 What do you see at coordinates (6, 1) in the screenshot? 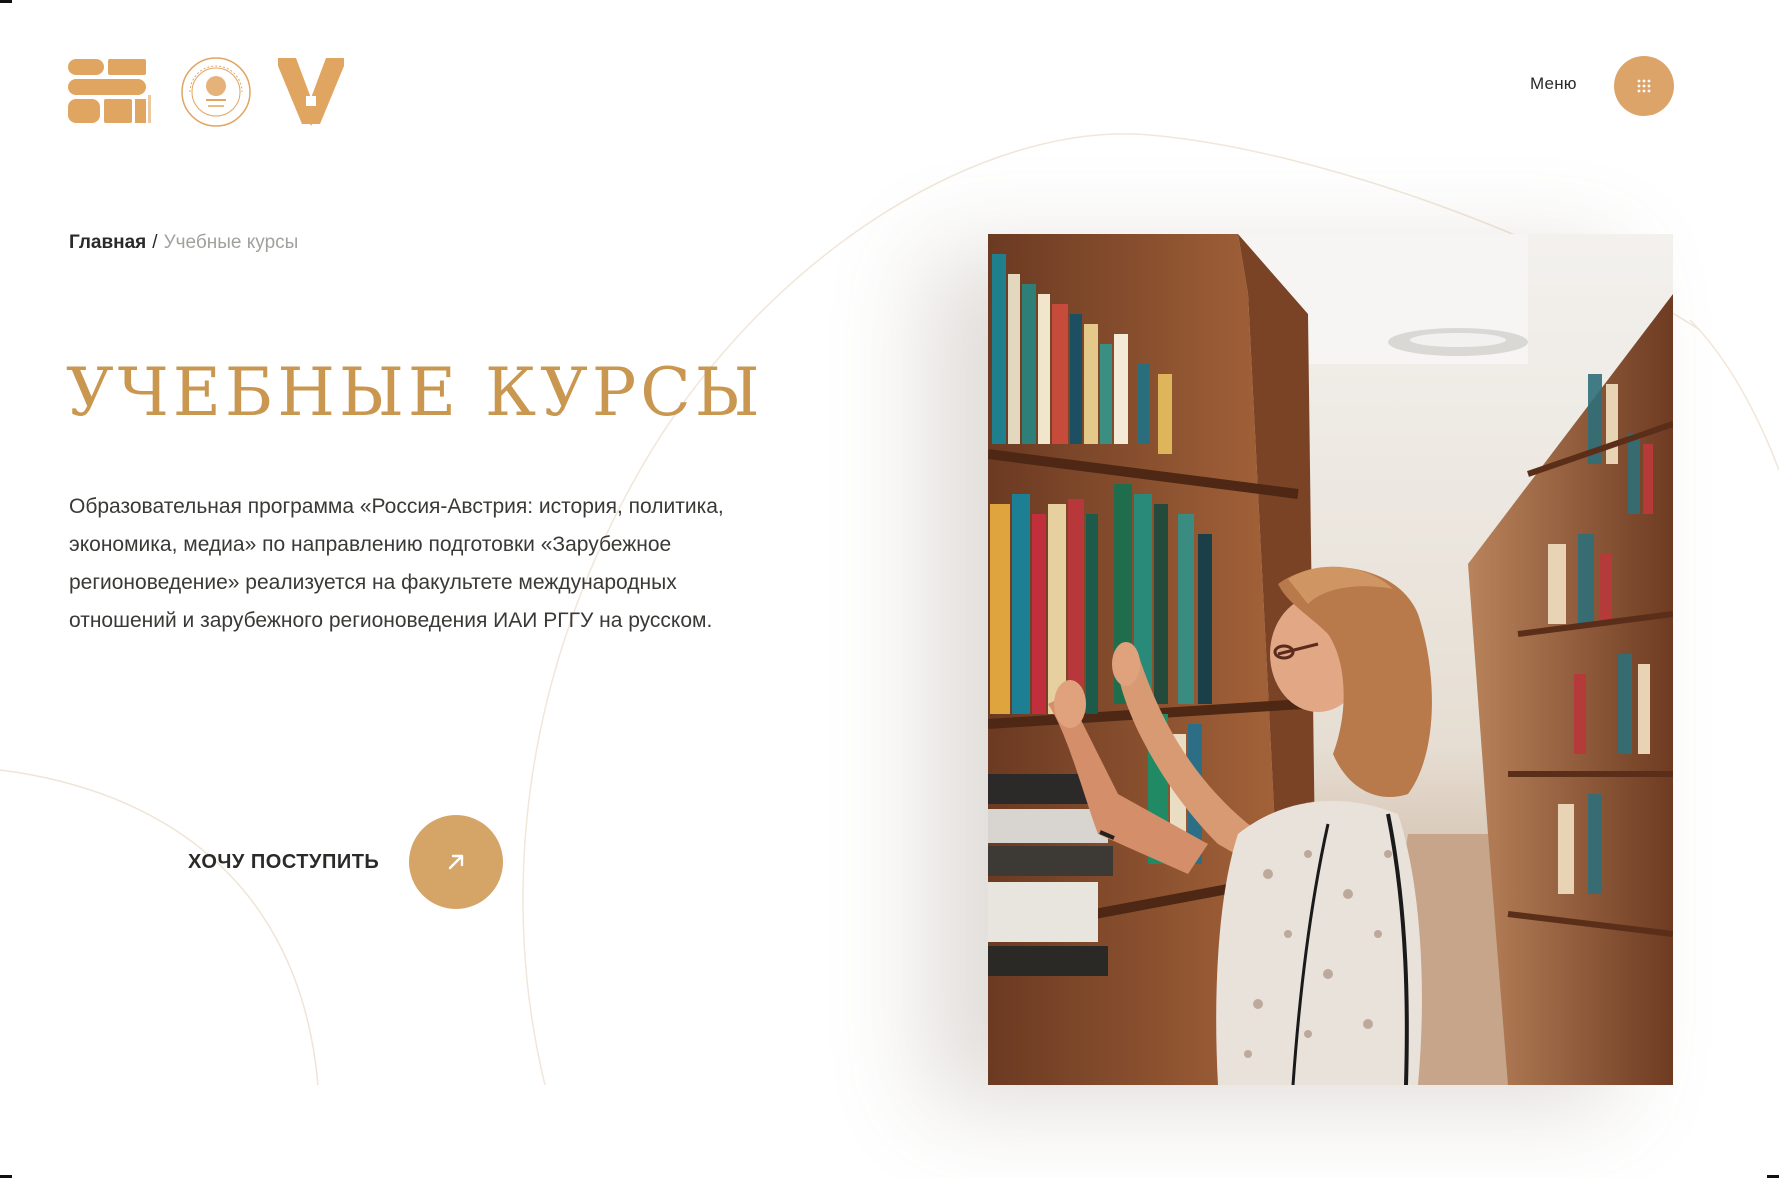
I see `corner-mark` at bounding box center [6, 1].